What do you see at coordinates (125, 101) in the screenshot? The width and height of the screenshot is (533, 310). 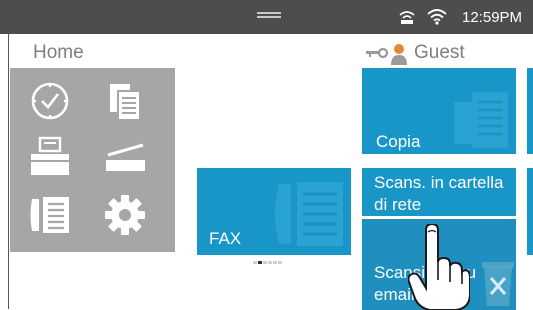 I see `copy-doc-icon` at bounding box center [125, 101].